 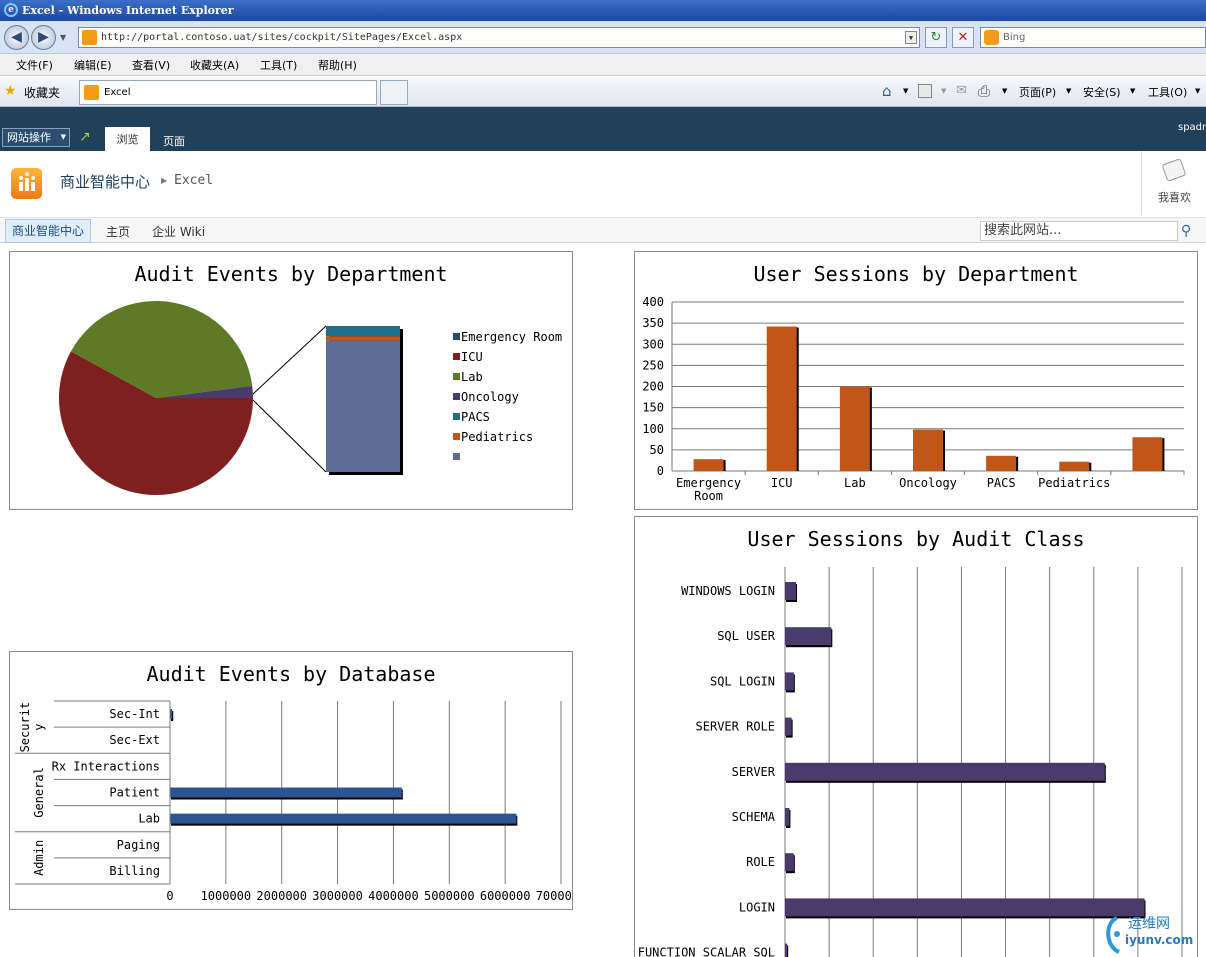 I want to click on legend-label: ICU, so click(x=472, y=357).